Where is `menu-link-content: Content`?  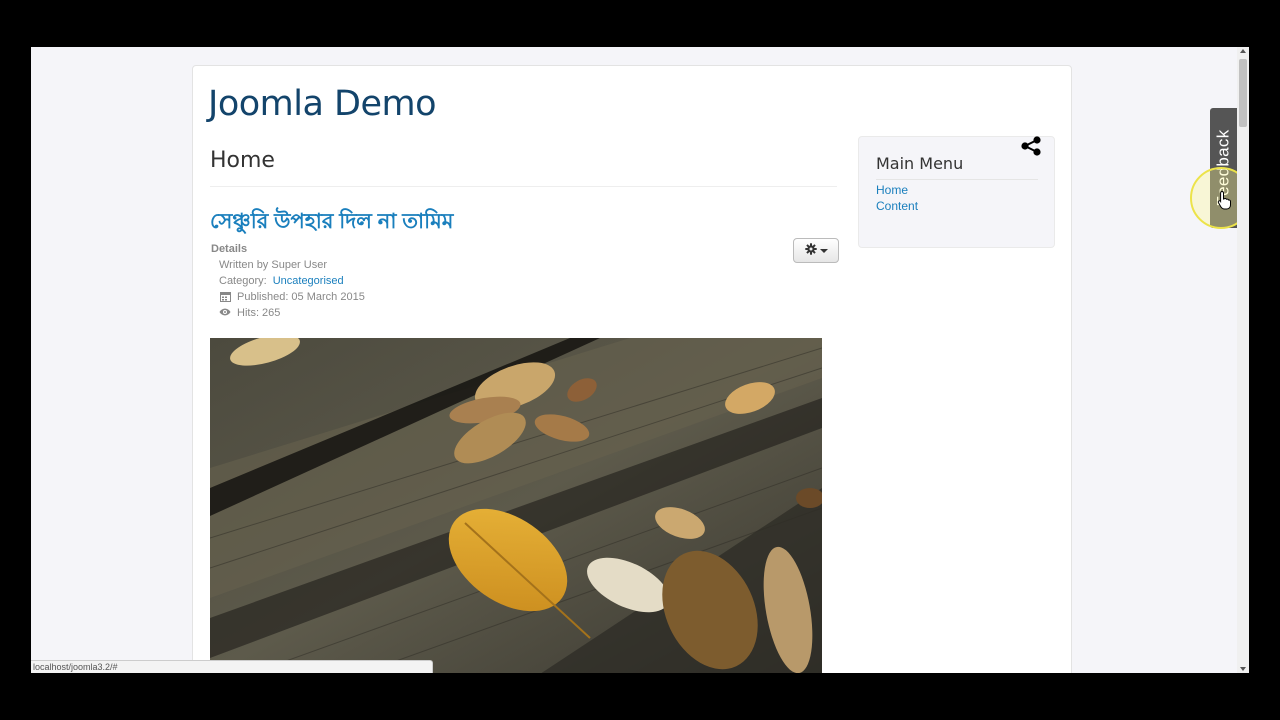 menu-link-content: Content is located at coordinates (897, 206).